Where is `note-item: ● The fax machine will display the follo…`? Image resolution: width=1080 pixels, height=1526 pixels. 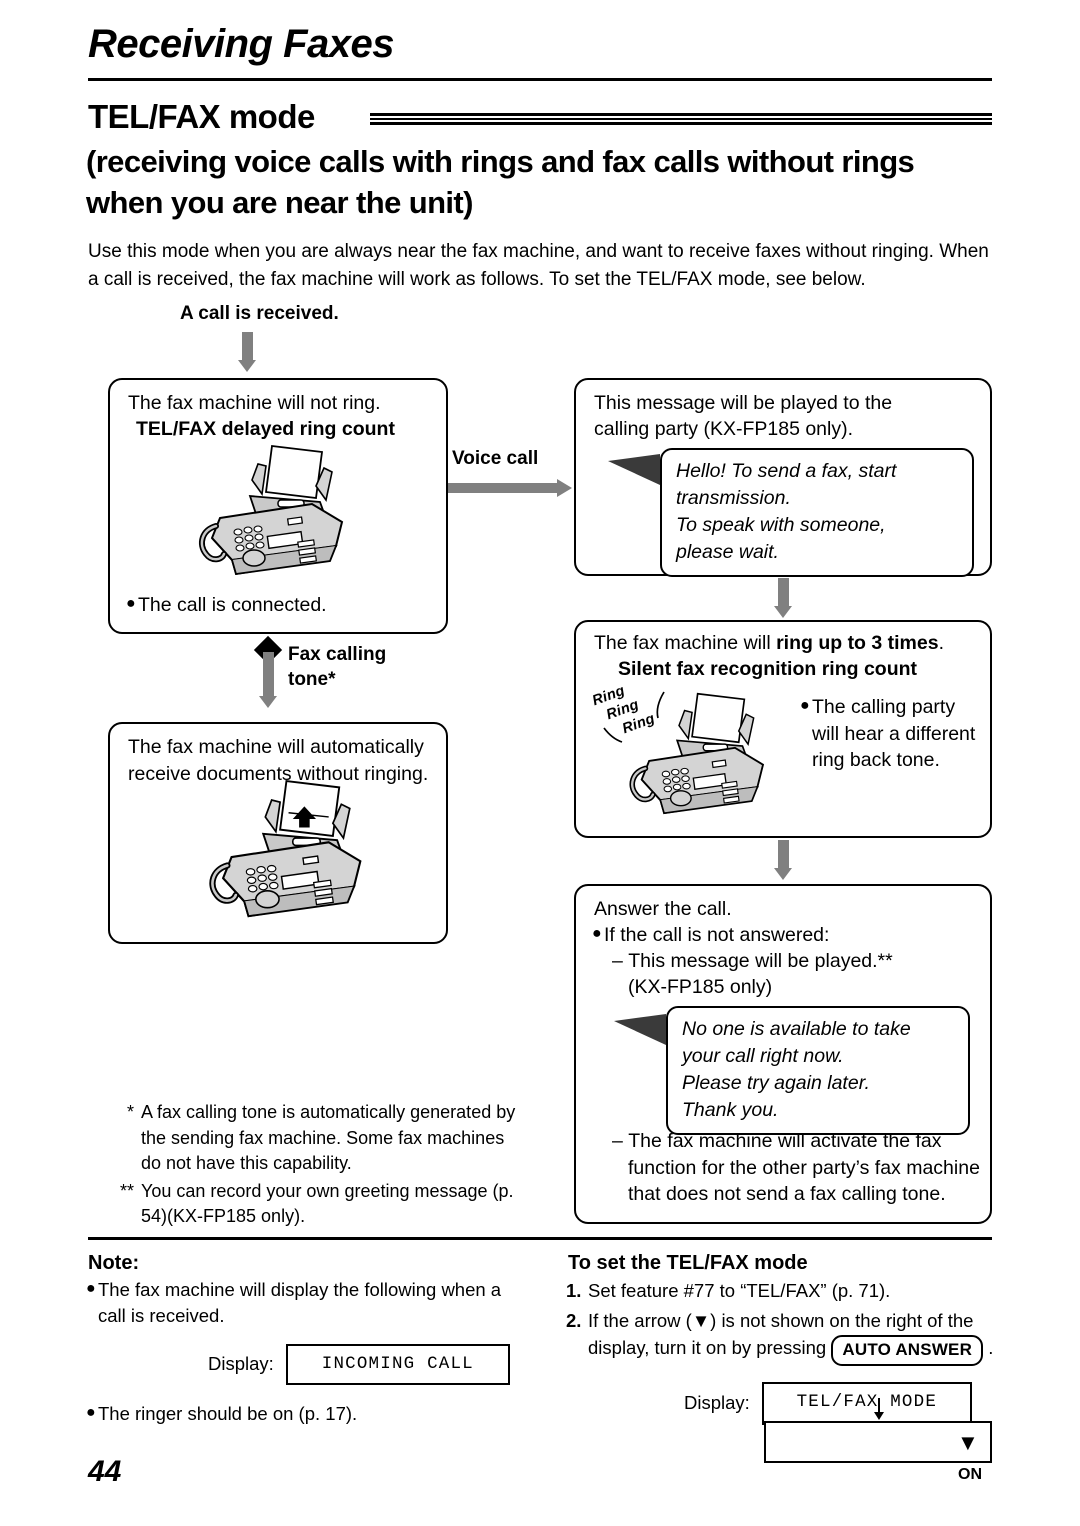
note-item: ● The fax machine will display the follo… is located at coordinates (306, 1303).